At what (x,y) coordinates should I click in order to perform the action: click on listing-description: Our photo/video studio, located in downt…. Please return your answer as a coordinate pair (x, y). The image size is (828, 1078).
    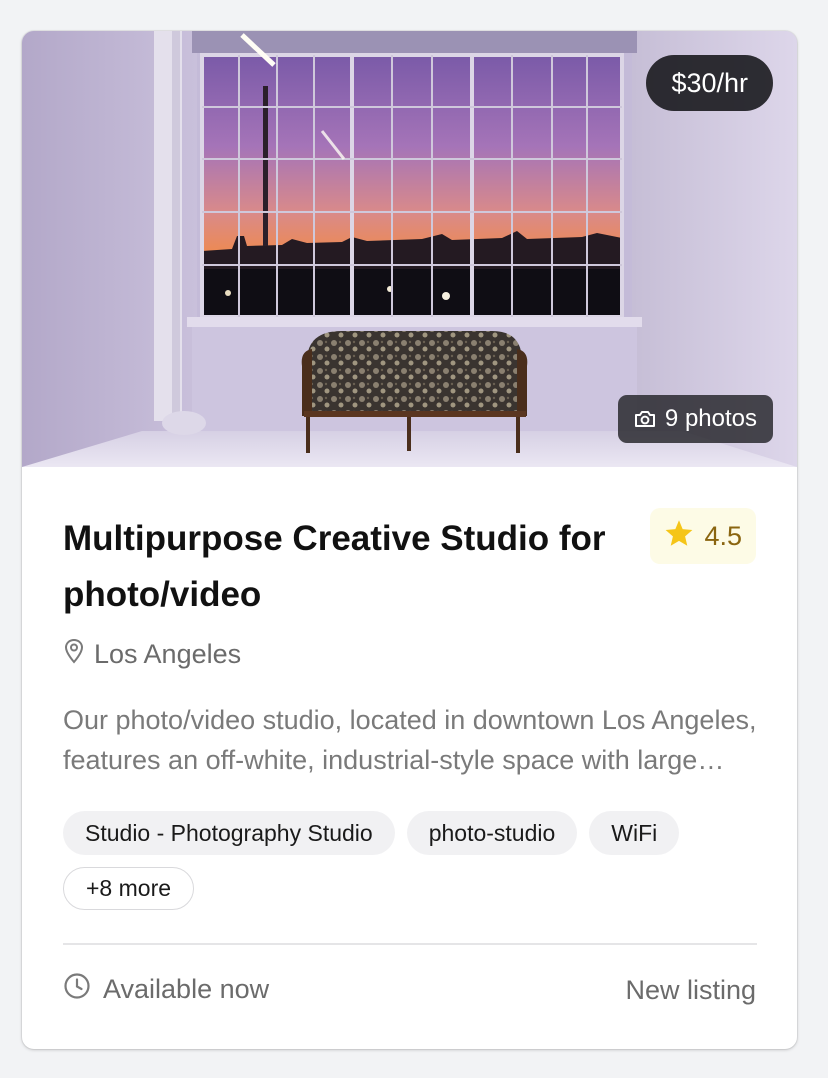
    Looking at the image, I should click on (410, 740).